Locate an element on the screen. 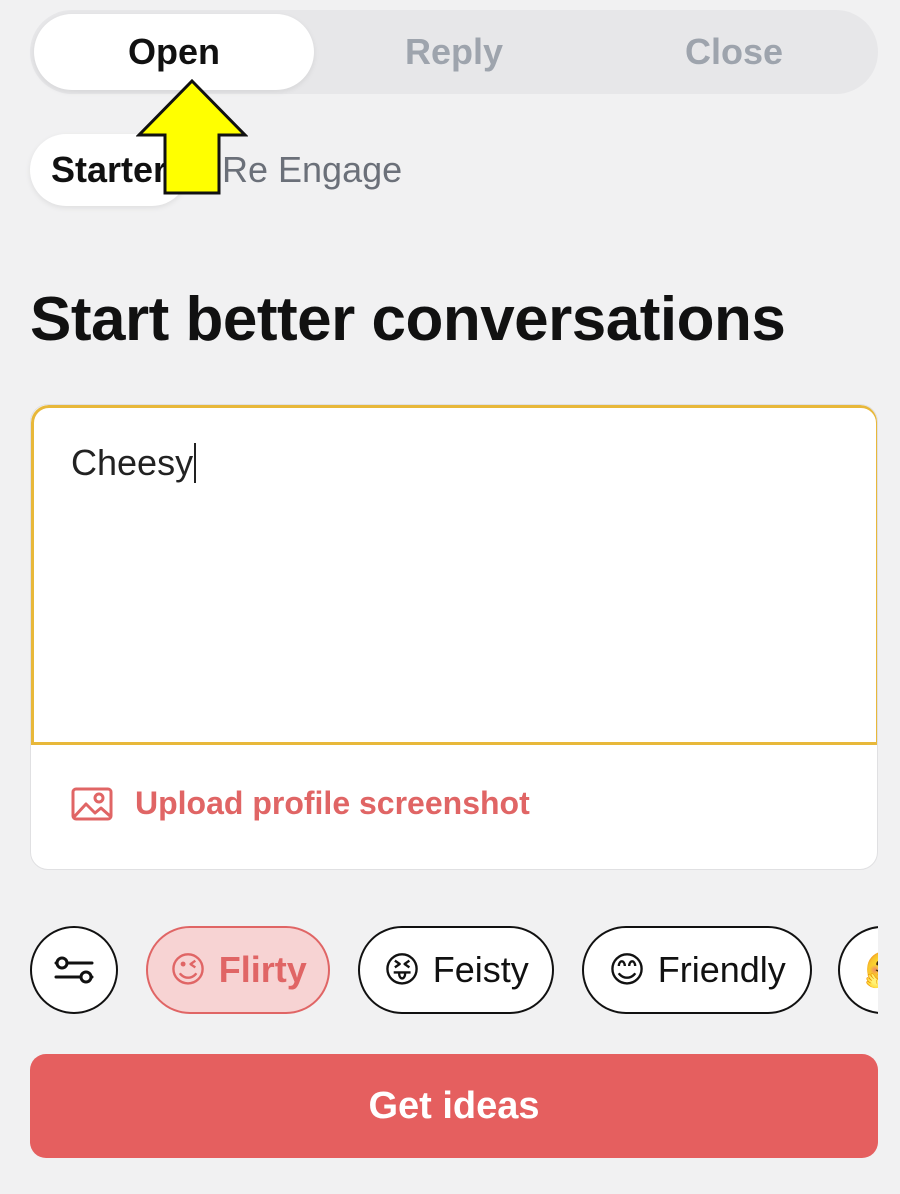 The height and width of the screenshot is (1194, 900). hugging-face-icon: 🤗 is located at coordinates (871, 970).